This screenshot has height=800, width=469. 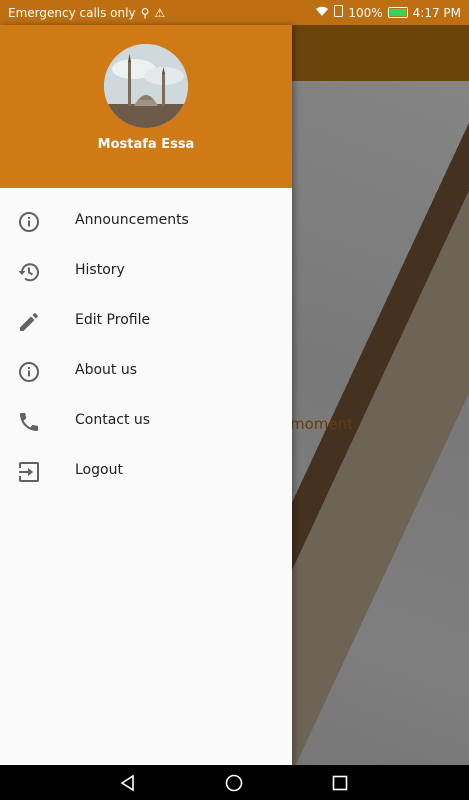 I want to click on menu-item-label: History, so click(x=100, y=270).